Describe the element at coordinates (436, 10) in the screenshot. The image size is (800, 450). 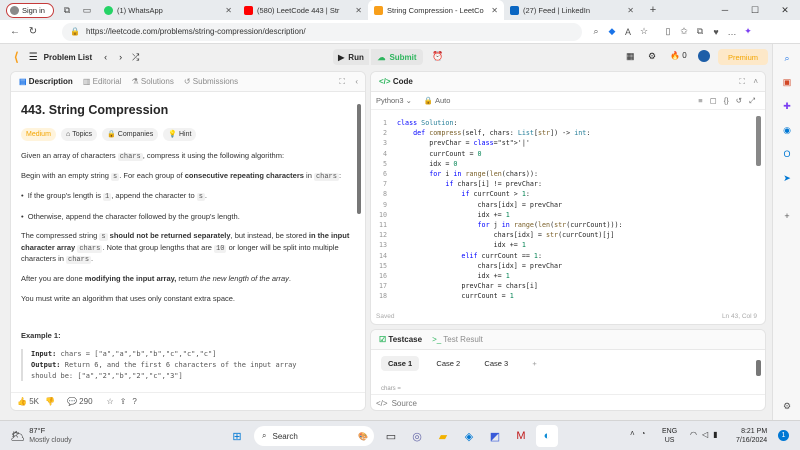
I see `tab-leetcode: String Compression - LeetCo ✕` at that location.